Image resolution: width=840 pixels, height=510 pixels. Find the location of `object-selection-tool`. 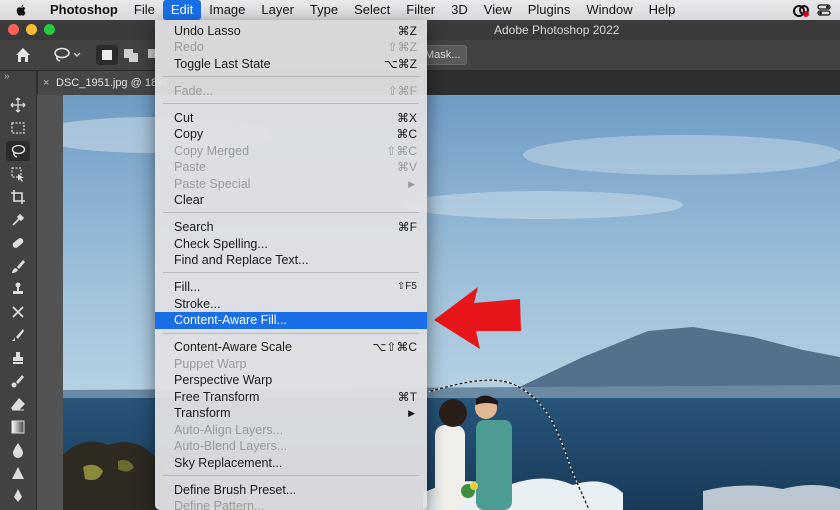

object-selection-tool is located at coordinates (18, 174).